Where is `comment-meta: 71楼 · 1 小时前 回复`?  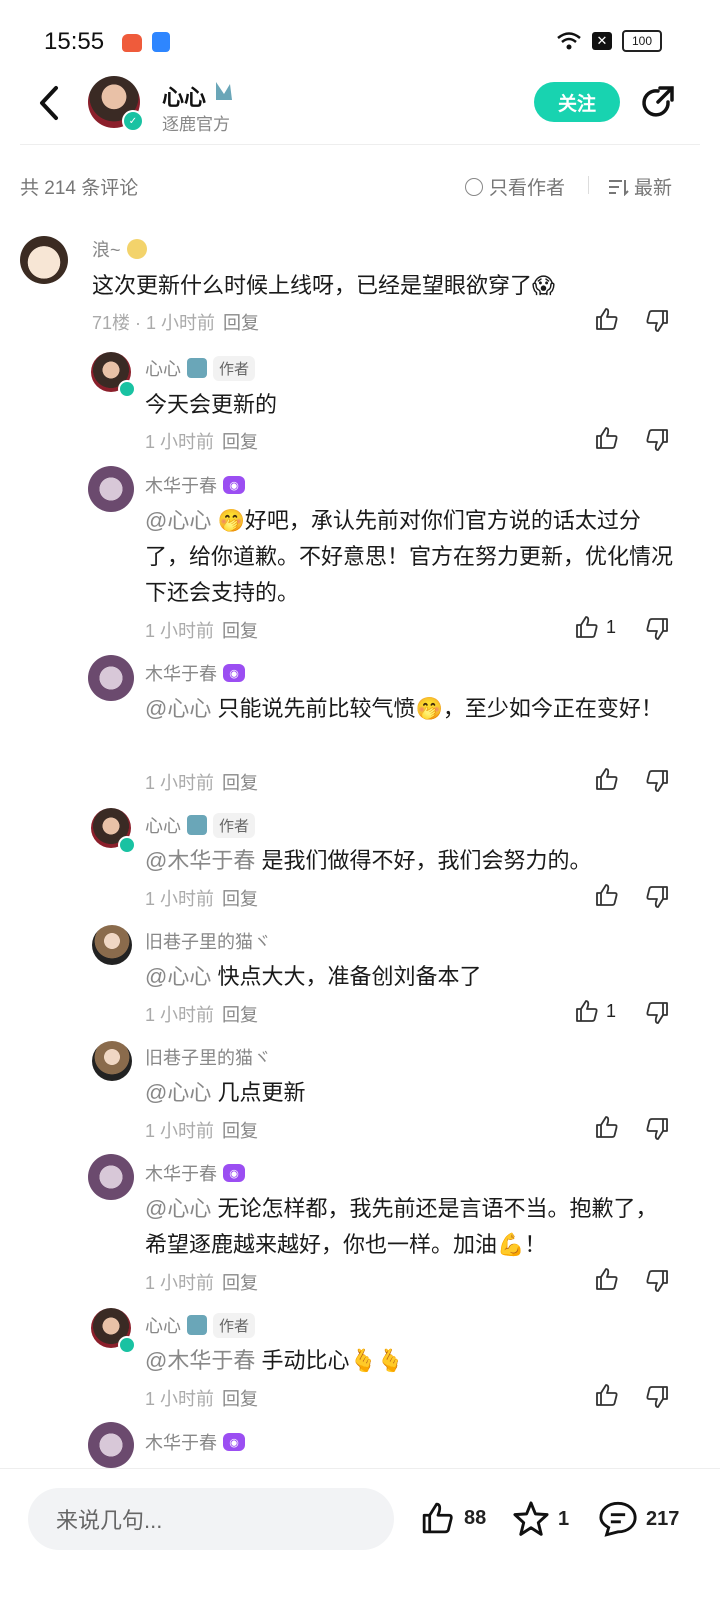 comment-meta: 71楼 · 1 小时前 回复 is located at coordinates (176, 323).